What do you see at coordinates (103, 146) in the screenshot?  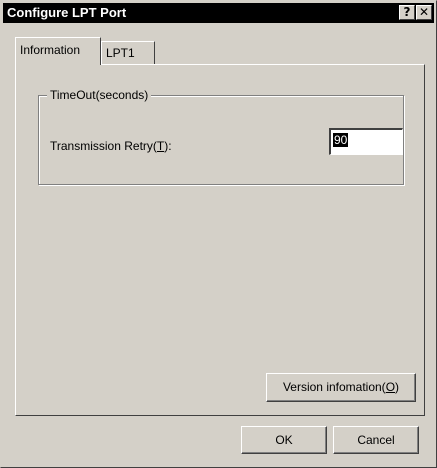 I see `retry-label-prefix: Transmission Retry(` at bounding box center [103, 146].